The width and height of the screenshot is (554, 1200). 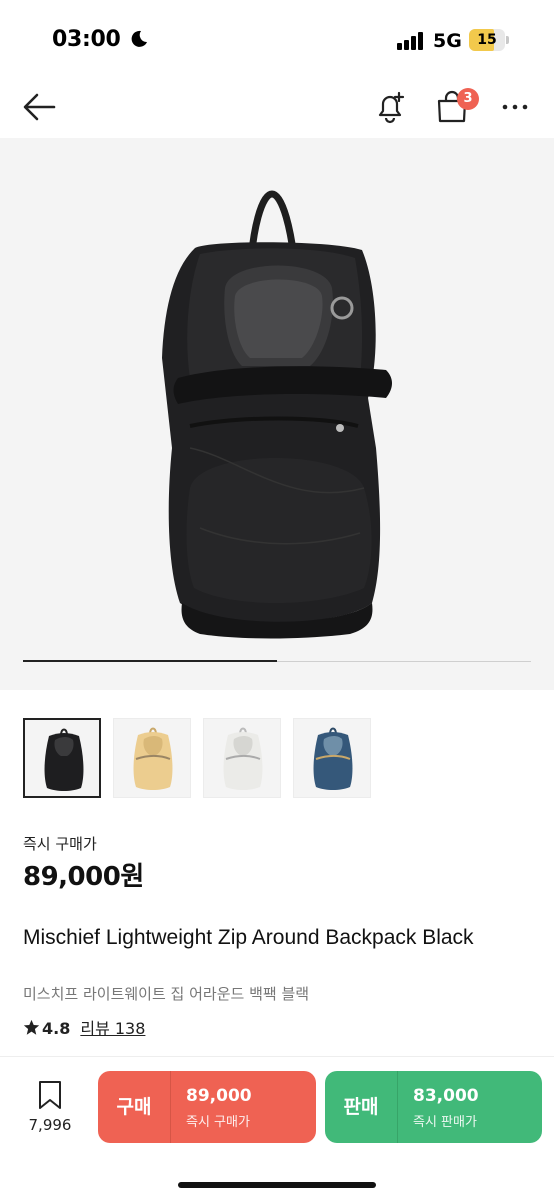 I want to click on bookmark-count: 7,996, so click(x=50, y=1125).